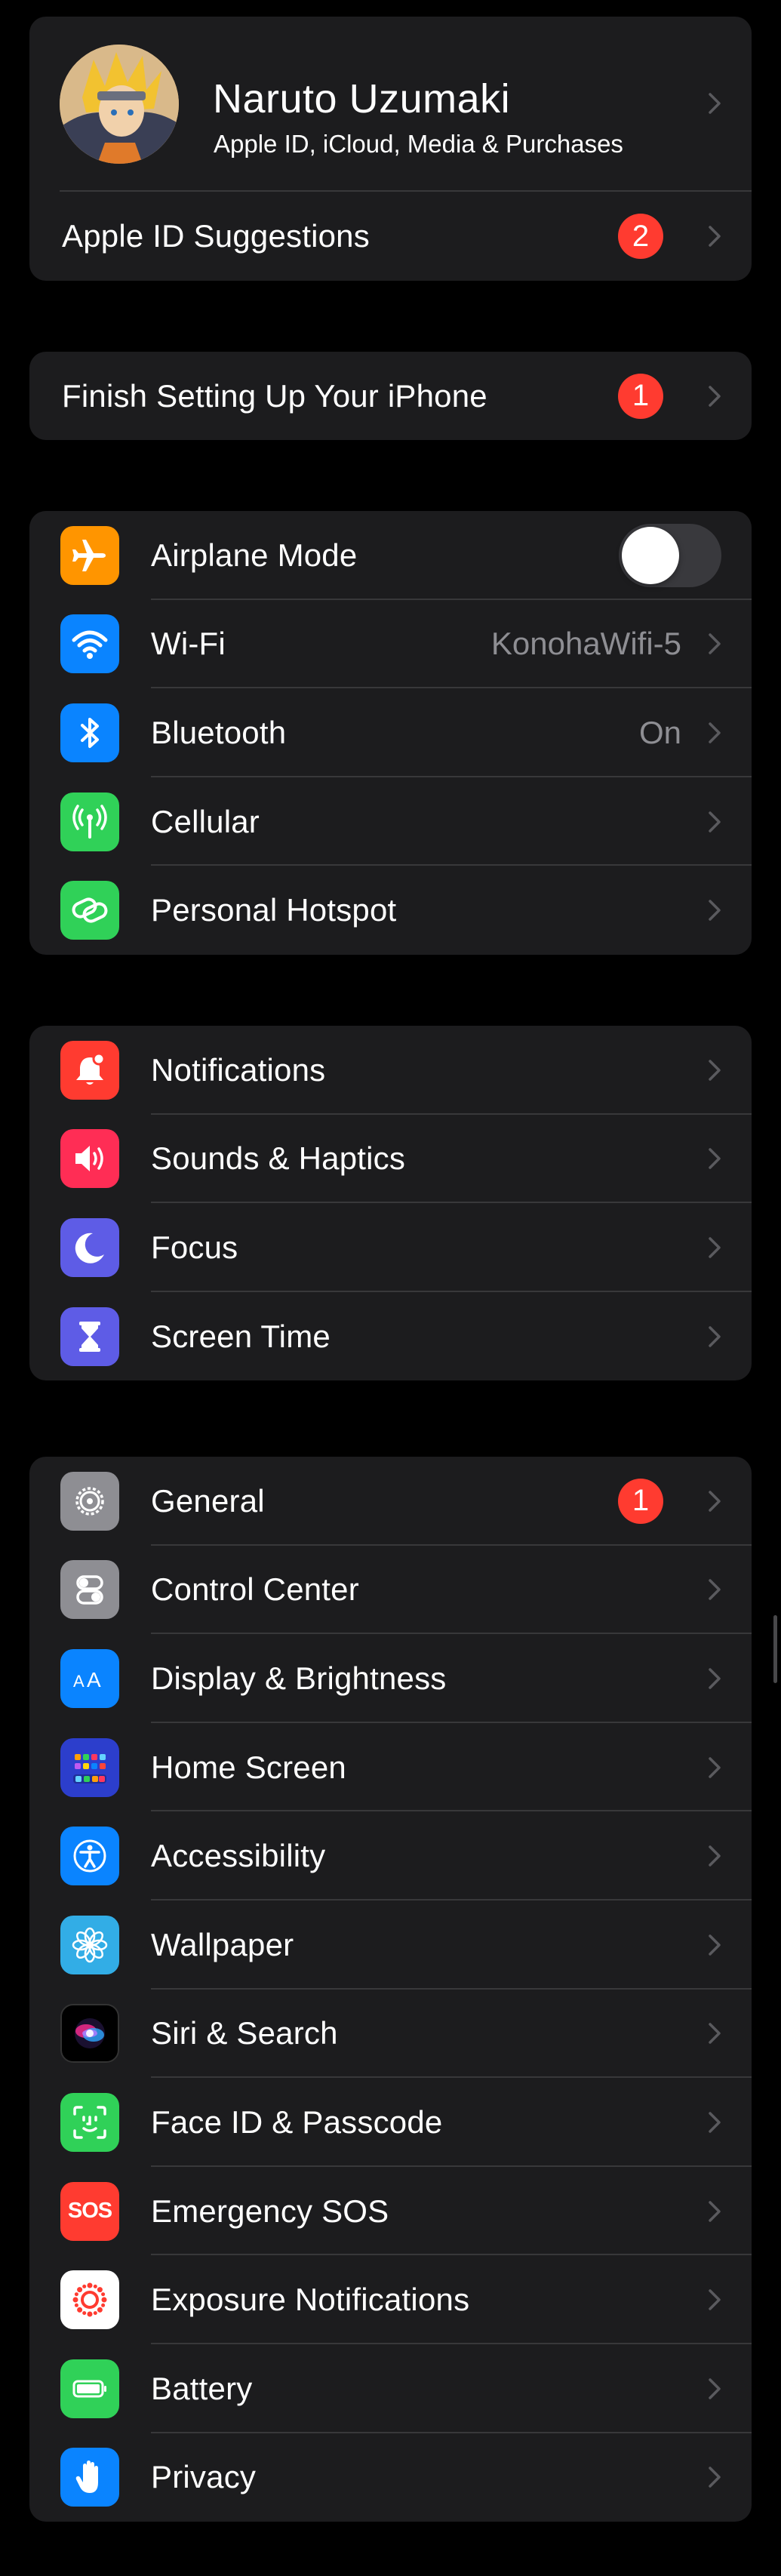 The height and width of the screenshot is (2576, 781). Describe the element at coordinates (390, 910) in the screenshot. I see `personal-hotspot-row: Personal Hotspot` at that location.